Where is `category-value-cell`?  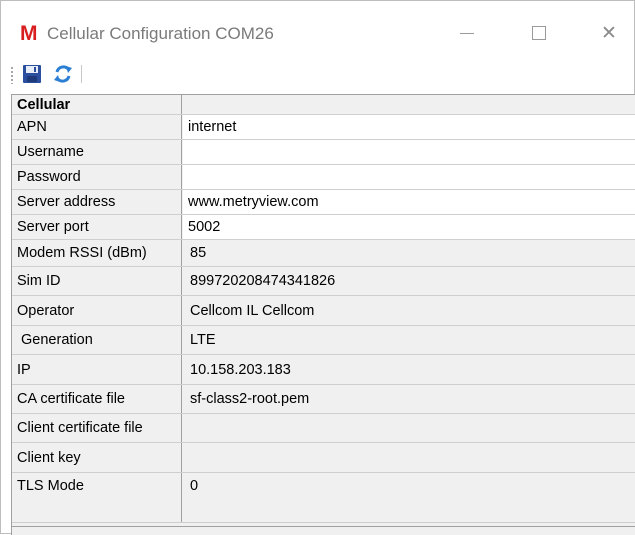 category-value-cell is located at coordinates (409, 104).